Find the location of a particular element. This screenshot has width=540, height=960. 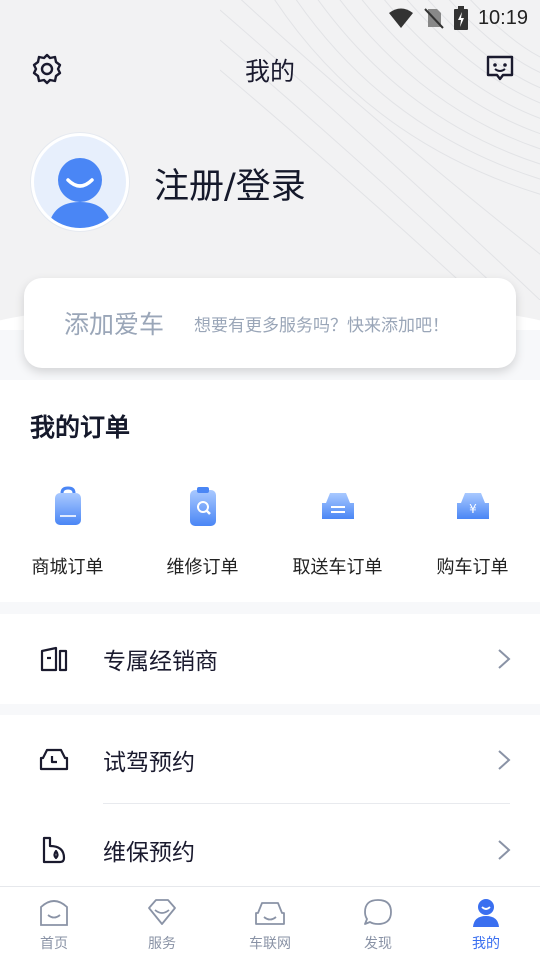

status-bar: 10:19 is located at coordinates (270, 18).